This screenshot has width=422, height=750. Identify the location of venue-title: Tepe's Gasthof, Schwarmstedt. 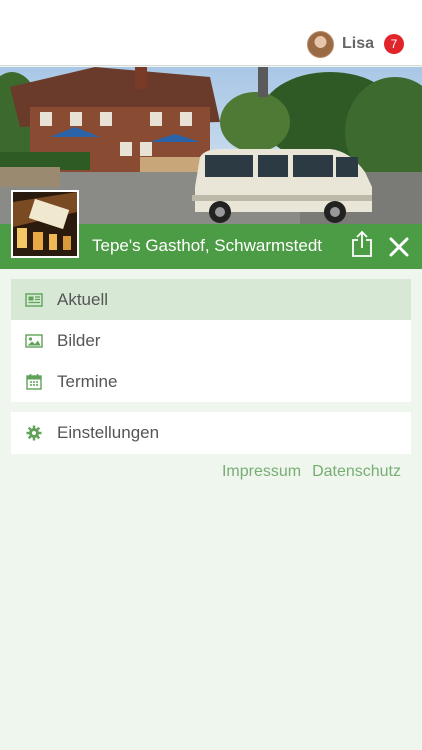
(207, 245).